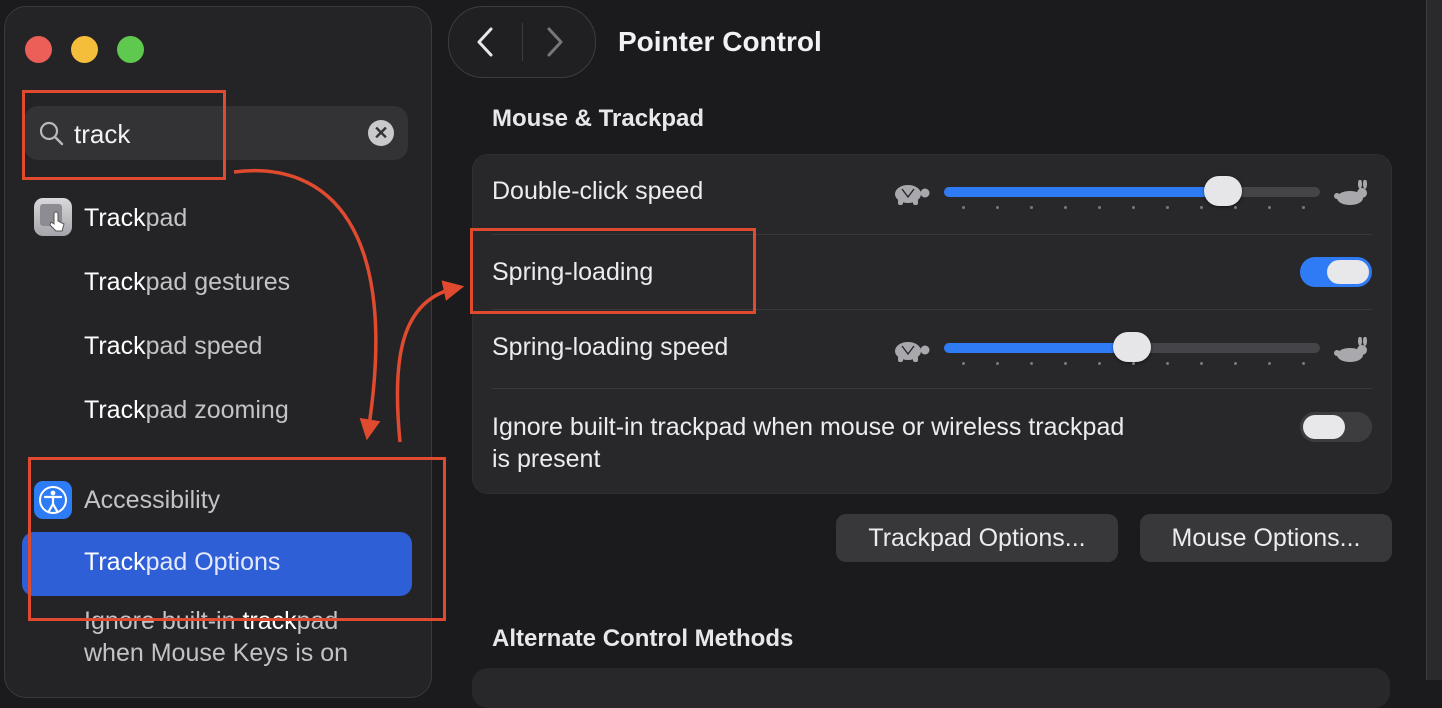  Describe the element at coordinates (610, 347) in the screenshot. I see `spring-loading-speed-label: Spring-loading speed` at that location.